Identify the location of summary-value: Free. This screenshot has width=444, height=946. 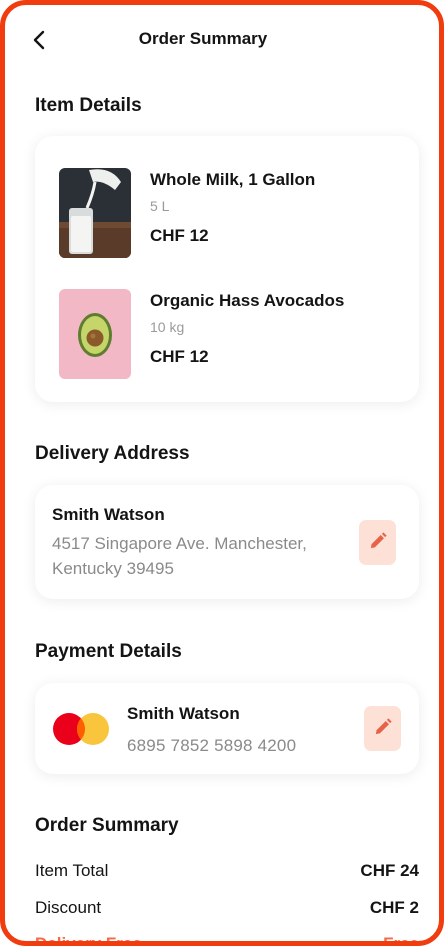
(401, 940).